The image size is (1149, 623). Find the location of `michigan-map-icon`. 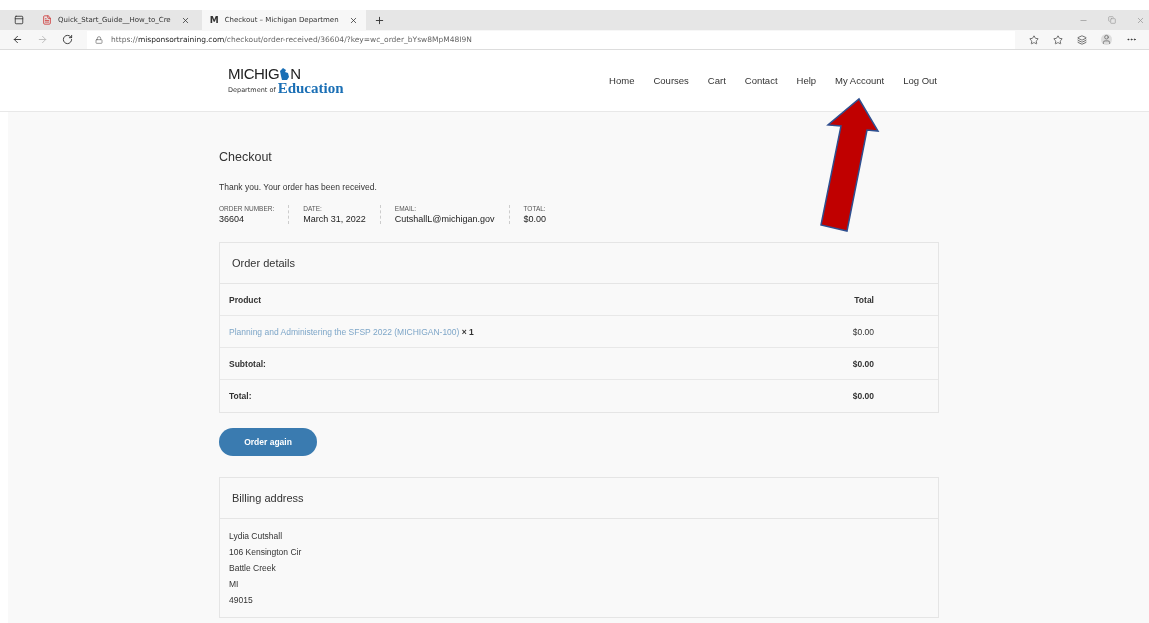

michigan-map-icon is located at coordinates (285, 73).